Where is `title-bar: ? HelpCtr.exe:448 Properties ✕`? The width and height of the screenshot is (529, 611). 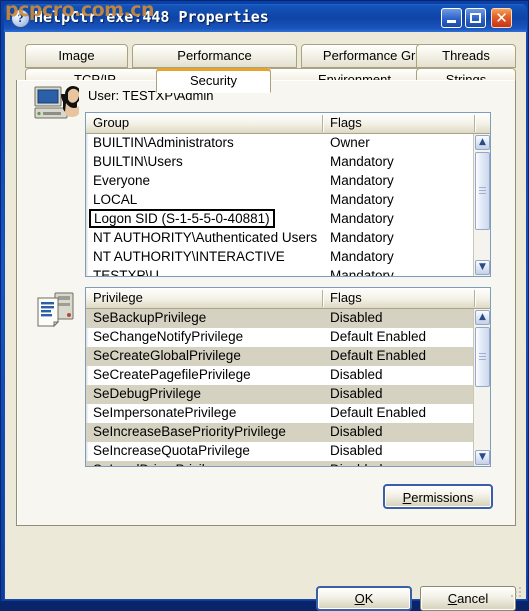
title-bar: ? HelpCtr.exe:448 Properties ✕ is located at coordinates (265, 18).